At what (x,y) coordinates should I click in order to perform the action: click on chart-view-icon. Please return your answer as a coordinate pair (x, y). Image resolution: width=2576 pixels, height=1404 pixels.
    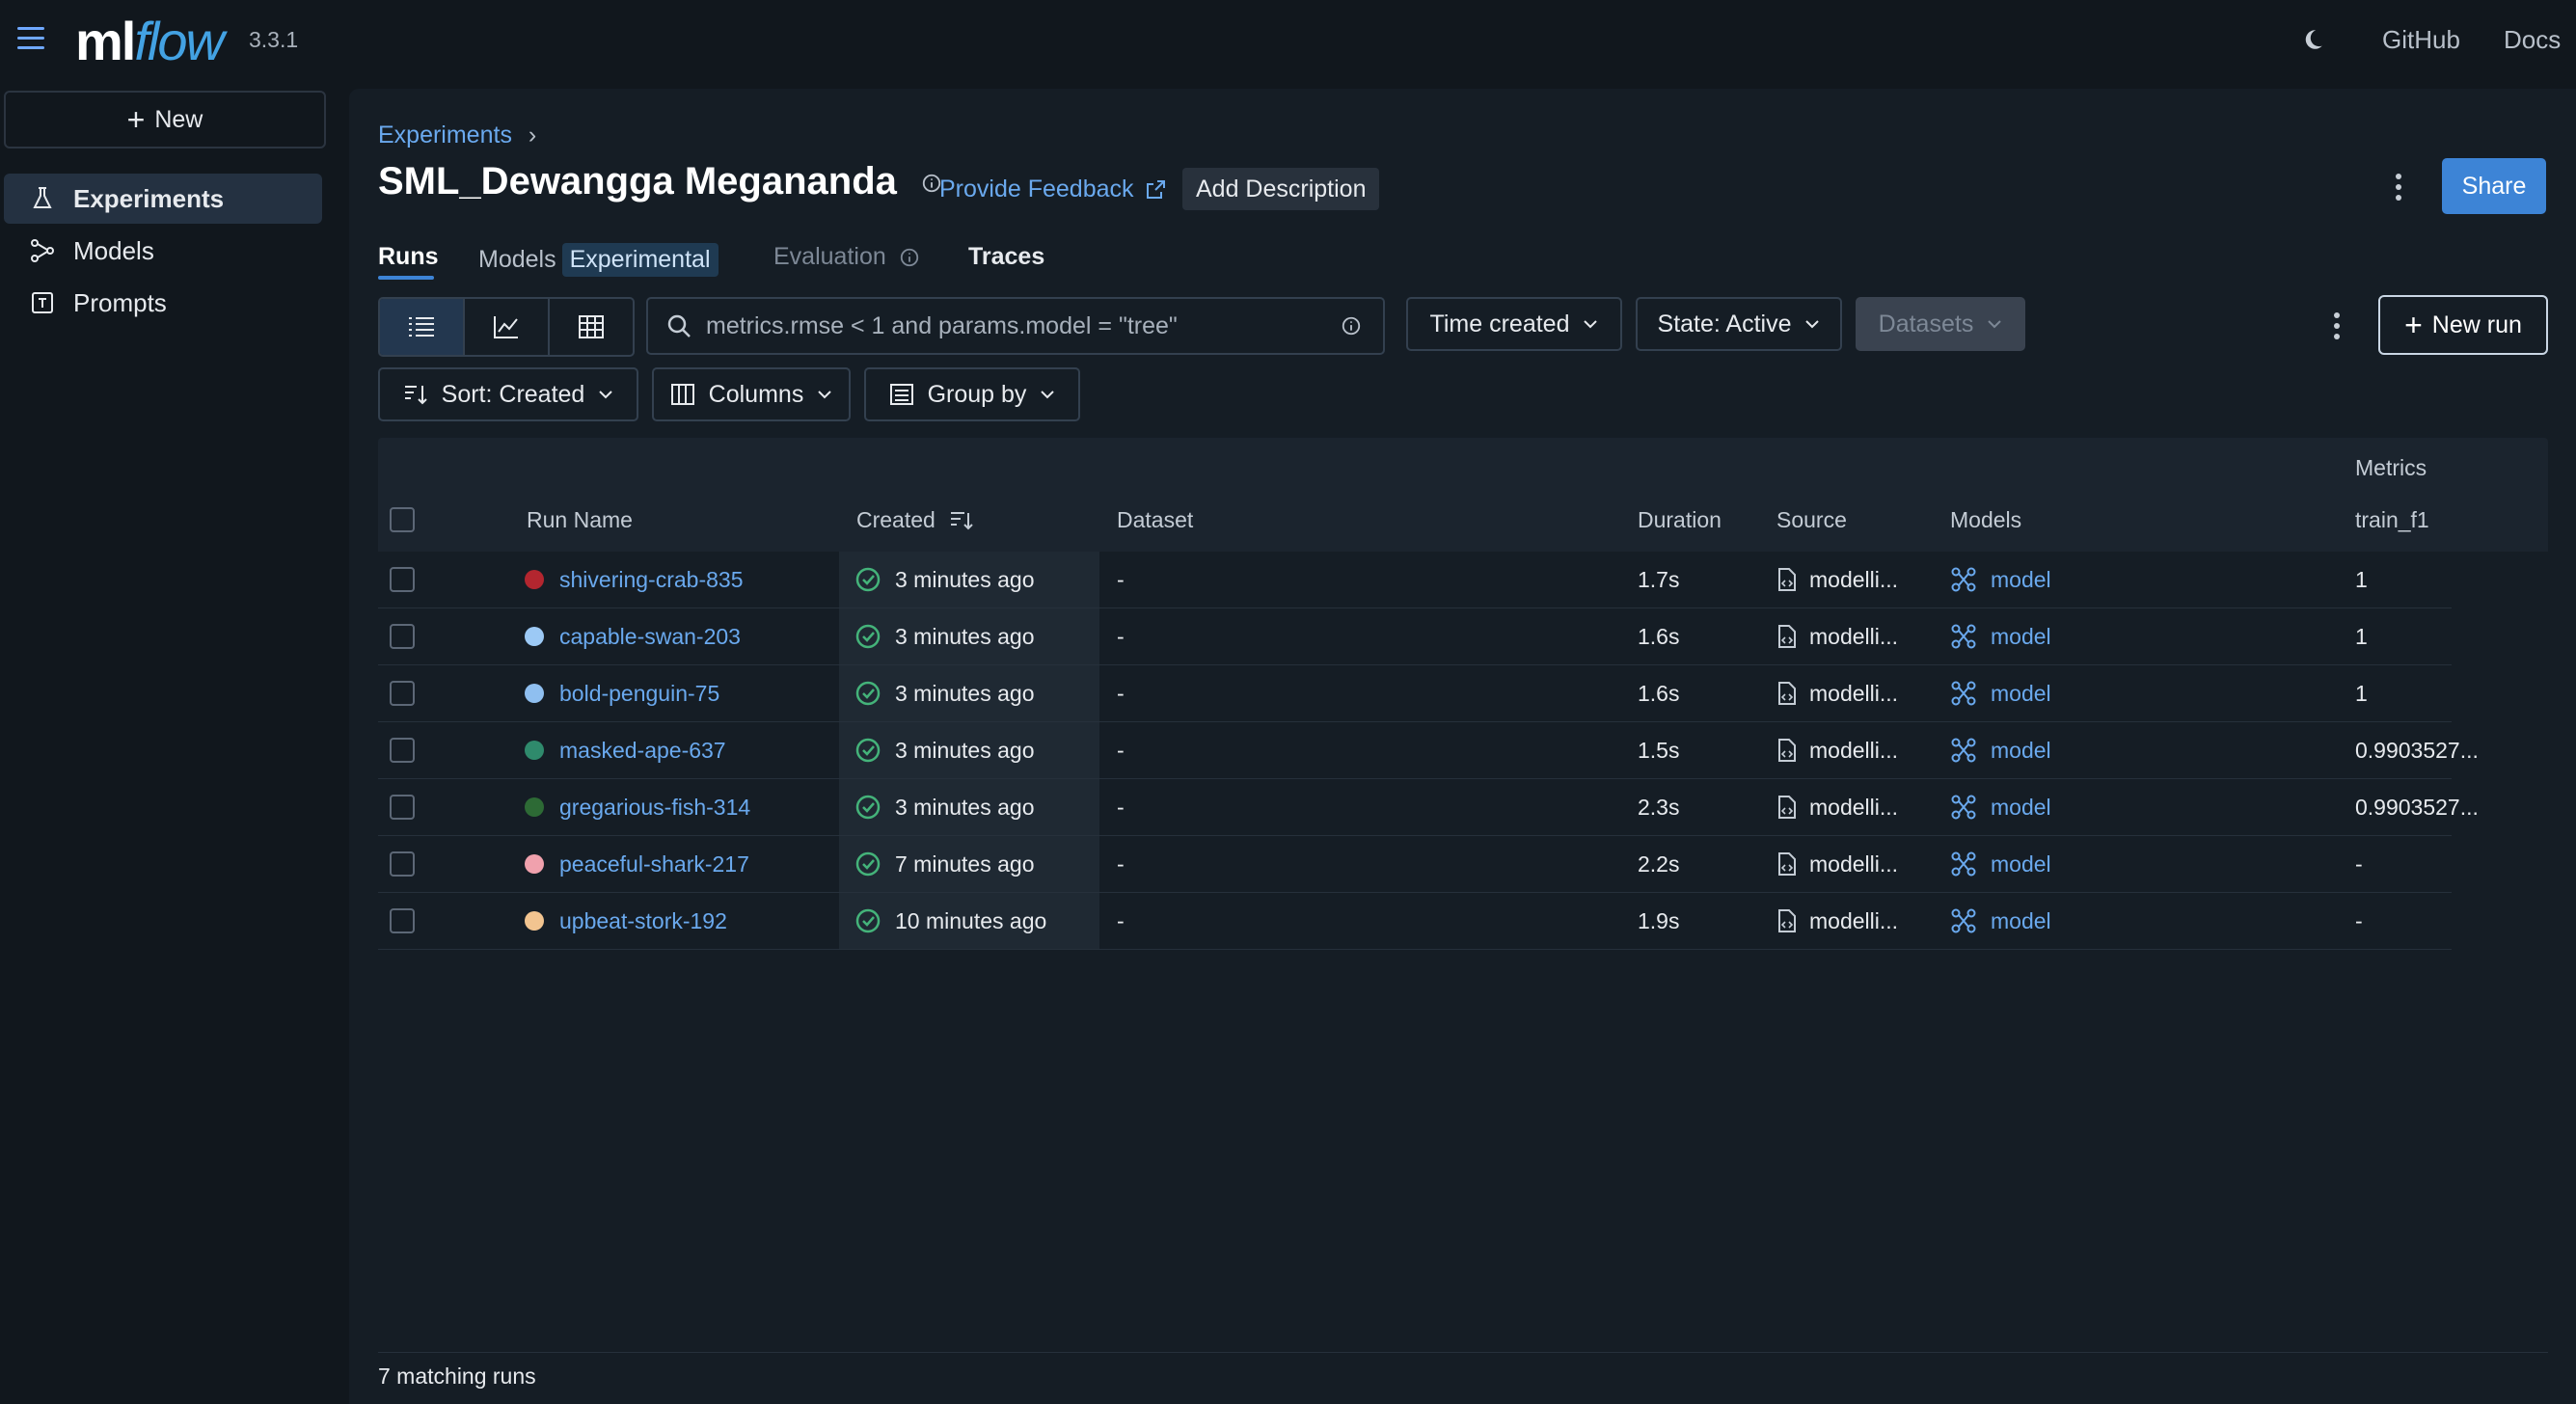
    Looking at the image, I should click on (507, 327).